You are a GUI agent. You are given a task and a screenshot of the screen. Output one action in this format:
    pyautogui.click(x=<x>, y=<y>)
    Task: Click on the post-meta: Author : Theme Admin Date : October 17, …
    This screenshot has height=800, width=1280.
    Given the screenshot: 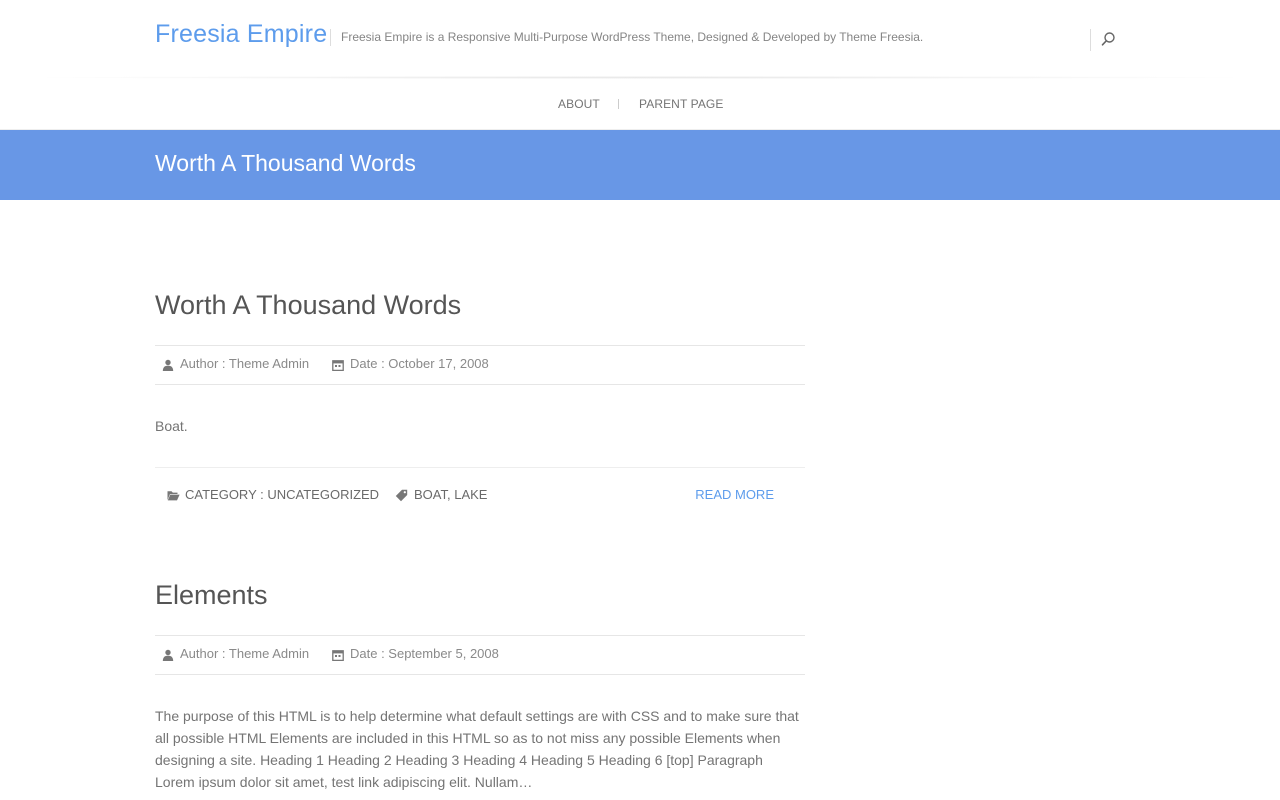 What is the action you would take?
    pyautogui.click(x=480, y=365)
    